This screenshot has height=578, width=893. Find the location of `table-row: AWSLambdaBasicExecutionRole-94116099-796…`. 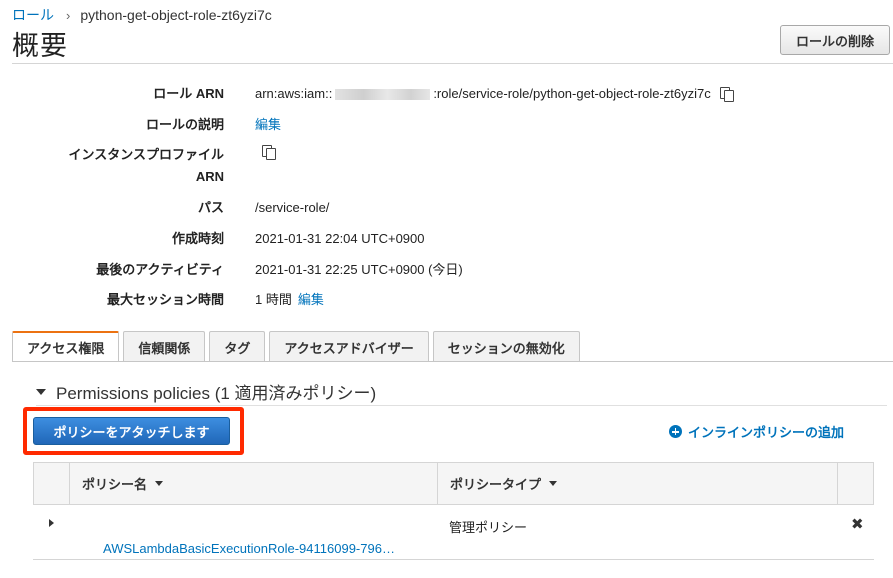

table-row: AWSLambdaBasicExecutionRole-94116099-796… is located at coordinates (453, 532).